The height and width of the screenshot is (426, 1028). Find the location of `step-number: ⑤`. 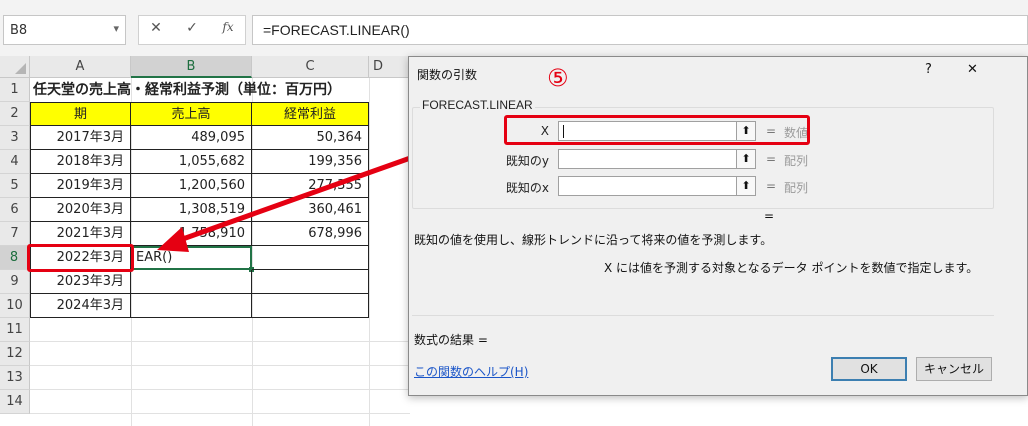

step-number: ⑤ is located at coordinates (558, 78).